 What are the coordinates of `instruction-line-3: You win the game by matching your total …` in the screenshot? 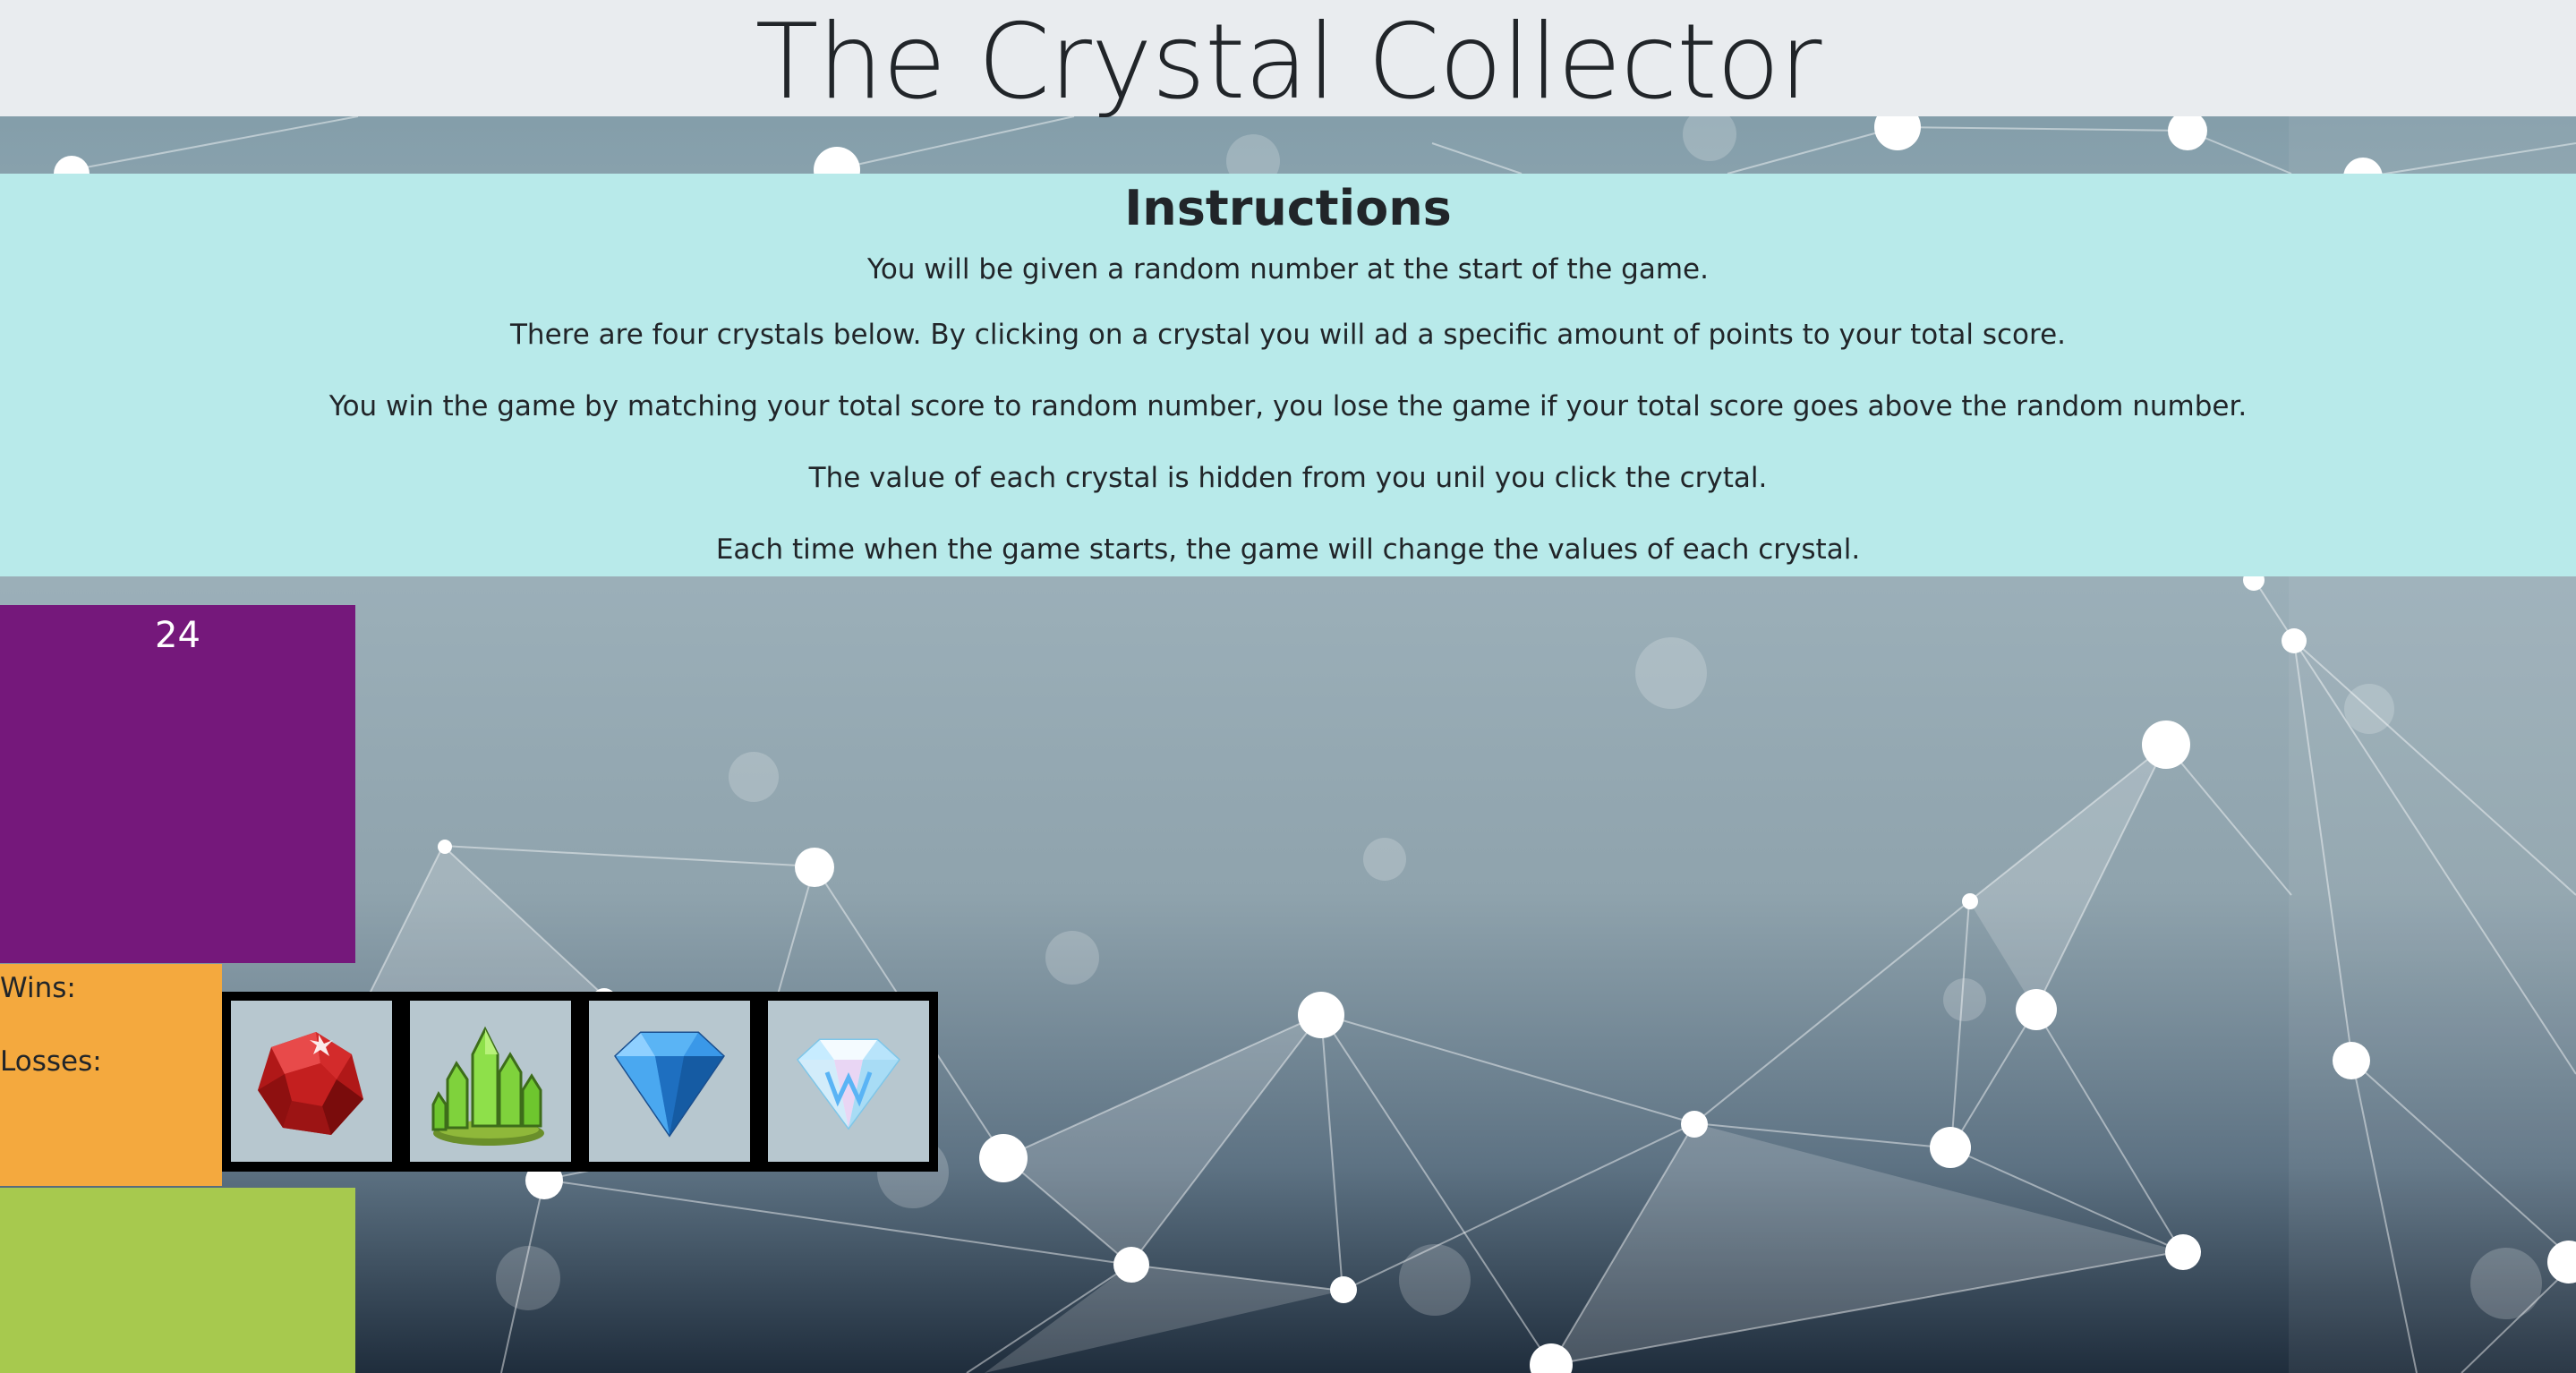 It's located at (1288, 406).